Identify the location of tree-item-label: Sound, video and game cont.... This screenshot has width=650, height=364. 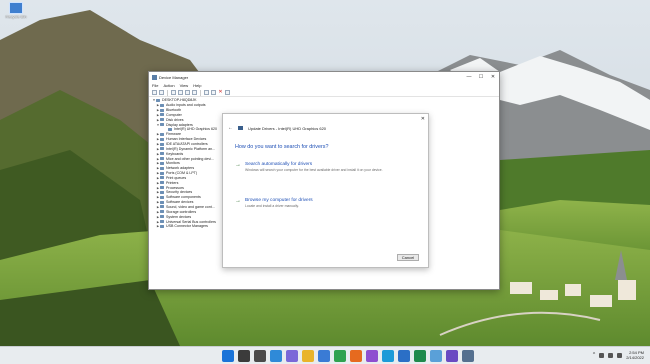
(190, 206).